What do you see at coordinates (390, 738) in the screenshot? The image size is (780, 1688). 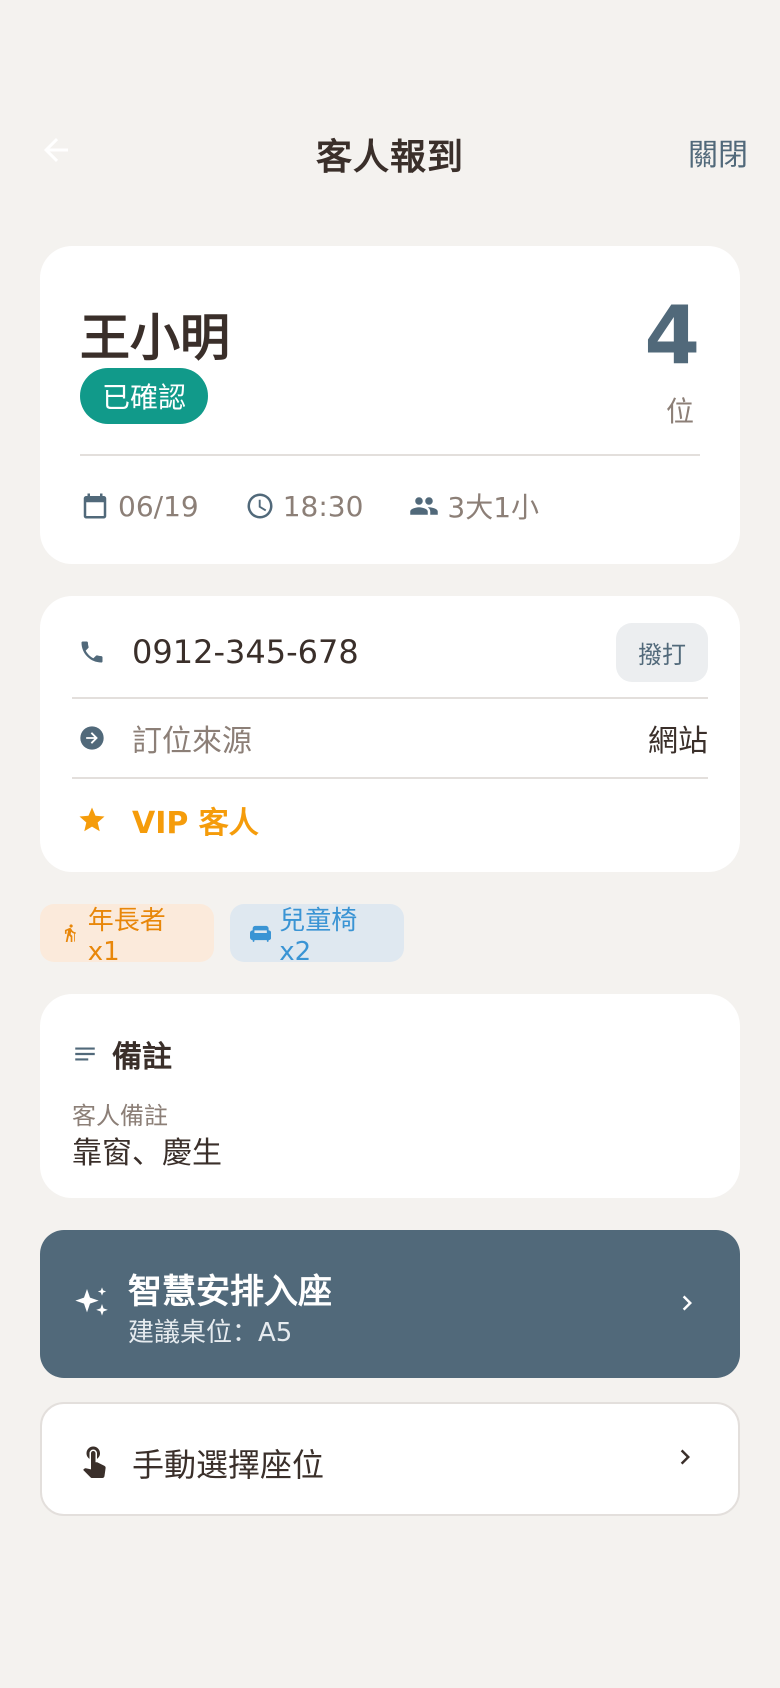 I see `source-row: 訂位來源 網站` at bounding box center [390, 738].